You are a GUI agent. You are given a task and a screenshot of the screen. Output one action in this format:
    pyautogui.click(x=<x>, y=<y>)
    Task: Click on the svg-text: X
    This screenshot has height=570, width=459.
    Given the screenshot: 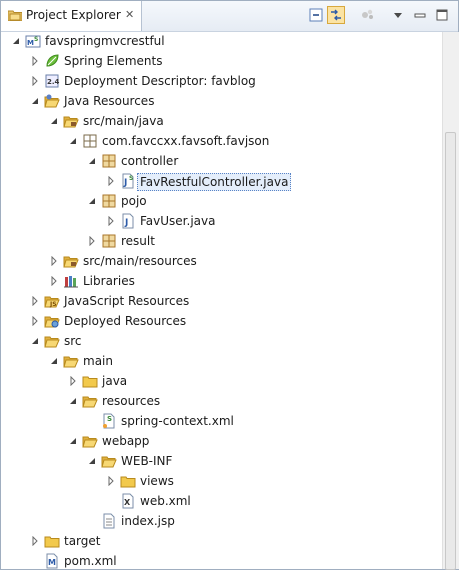 What is the action you would take?
    pyautogui.click(x=127, y=502)
    